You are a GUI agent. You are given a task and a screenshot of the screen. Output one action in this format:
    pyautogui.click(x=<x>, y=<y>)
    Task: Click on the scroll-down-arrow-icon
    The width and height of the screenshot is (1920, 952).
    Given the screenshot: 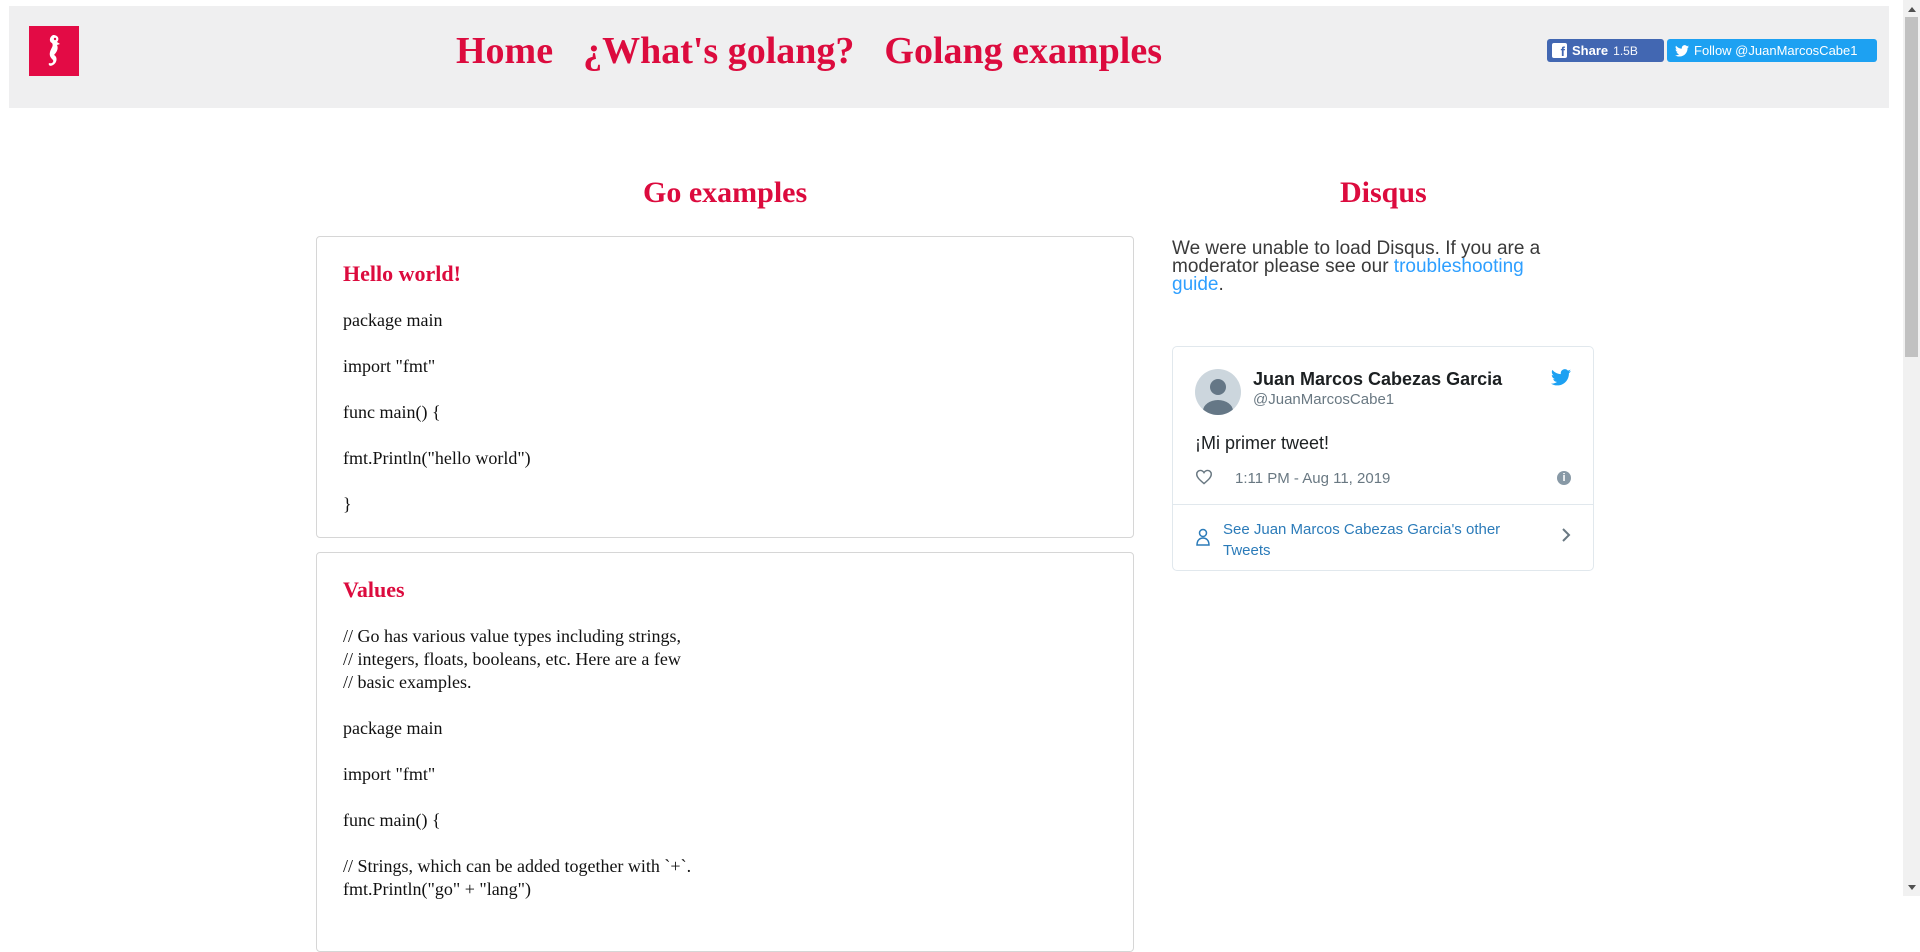 What is the action you would take?
    pyautogui.click(x=1911, y=887)
    